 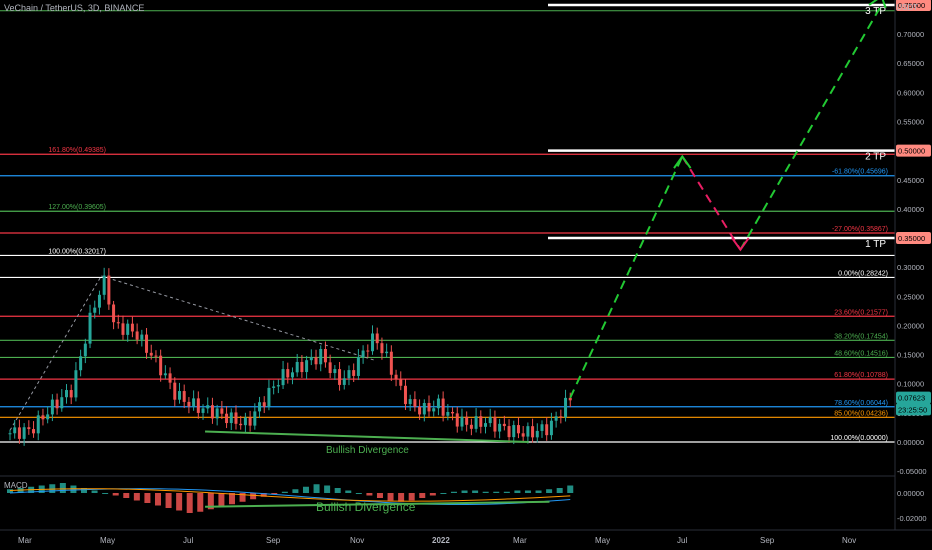 I want to click on y-tick-10: 0.25000, so click(x=910, y=296).